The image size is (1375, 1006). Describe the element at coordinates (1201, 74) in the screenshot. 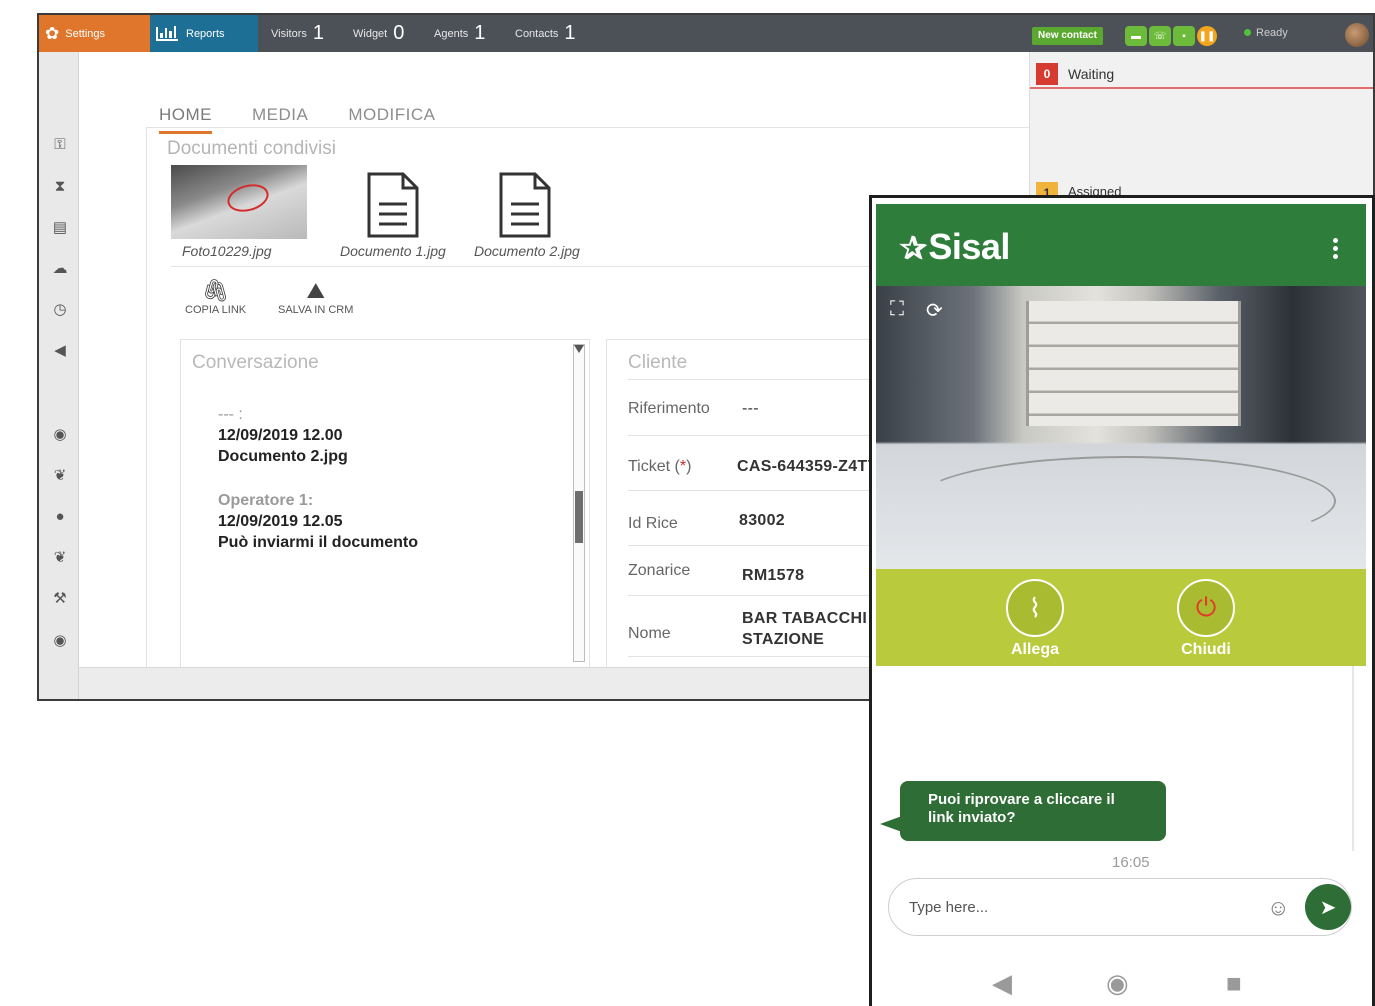

I see `waiting-queue: 0 Waiting` at that location.